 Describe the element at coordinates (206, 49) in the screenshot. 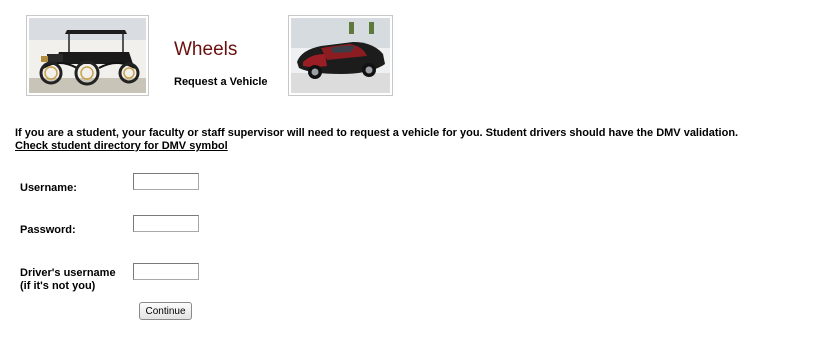

I see `app-title: Wheels` at that location.